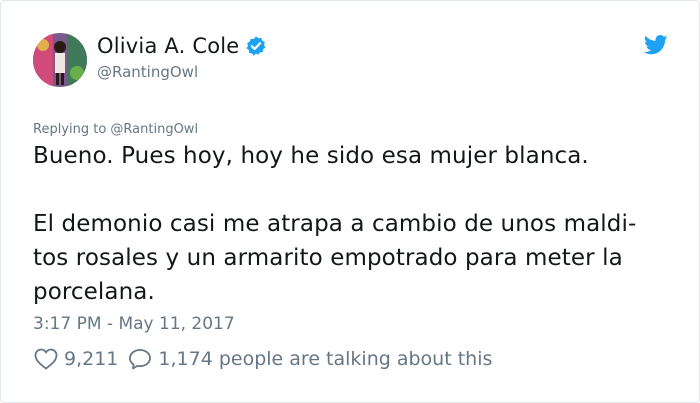  I want to click on avatar-image, so click(60, 60).